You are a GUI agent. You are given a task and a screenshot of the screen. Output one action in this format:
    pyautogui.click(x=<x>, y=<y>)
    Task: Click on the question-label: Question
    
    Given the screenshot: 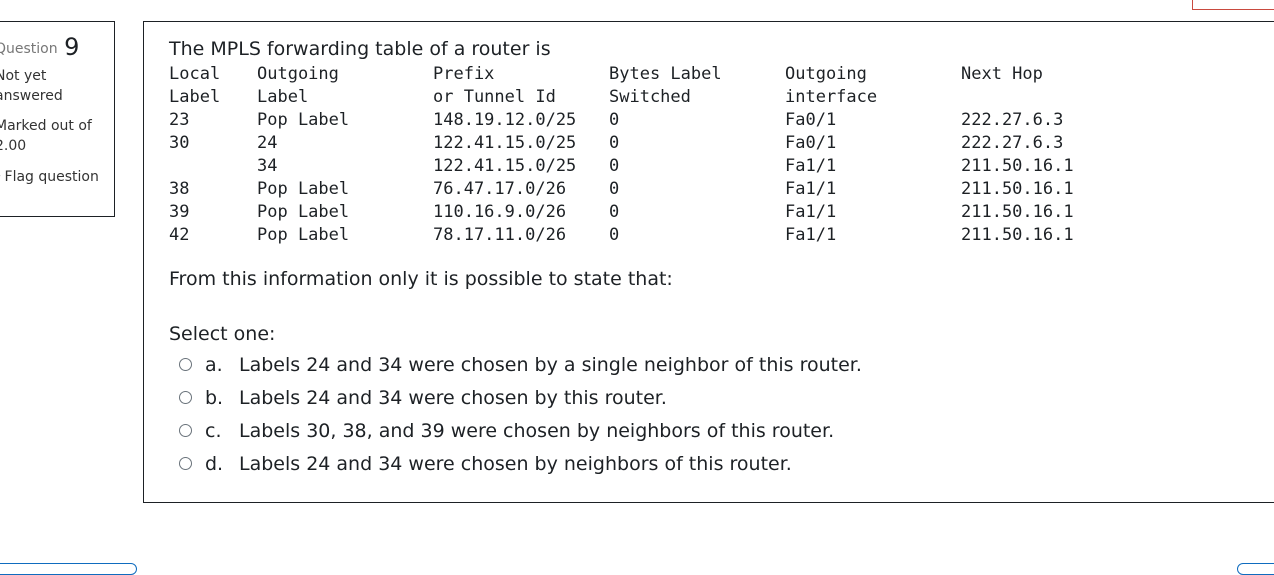 What is the action you would take?
    pyautogui.click(x=29, y=49)
    